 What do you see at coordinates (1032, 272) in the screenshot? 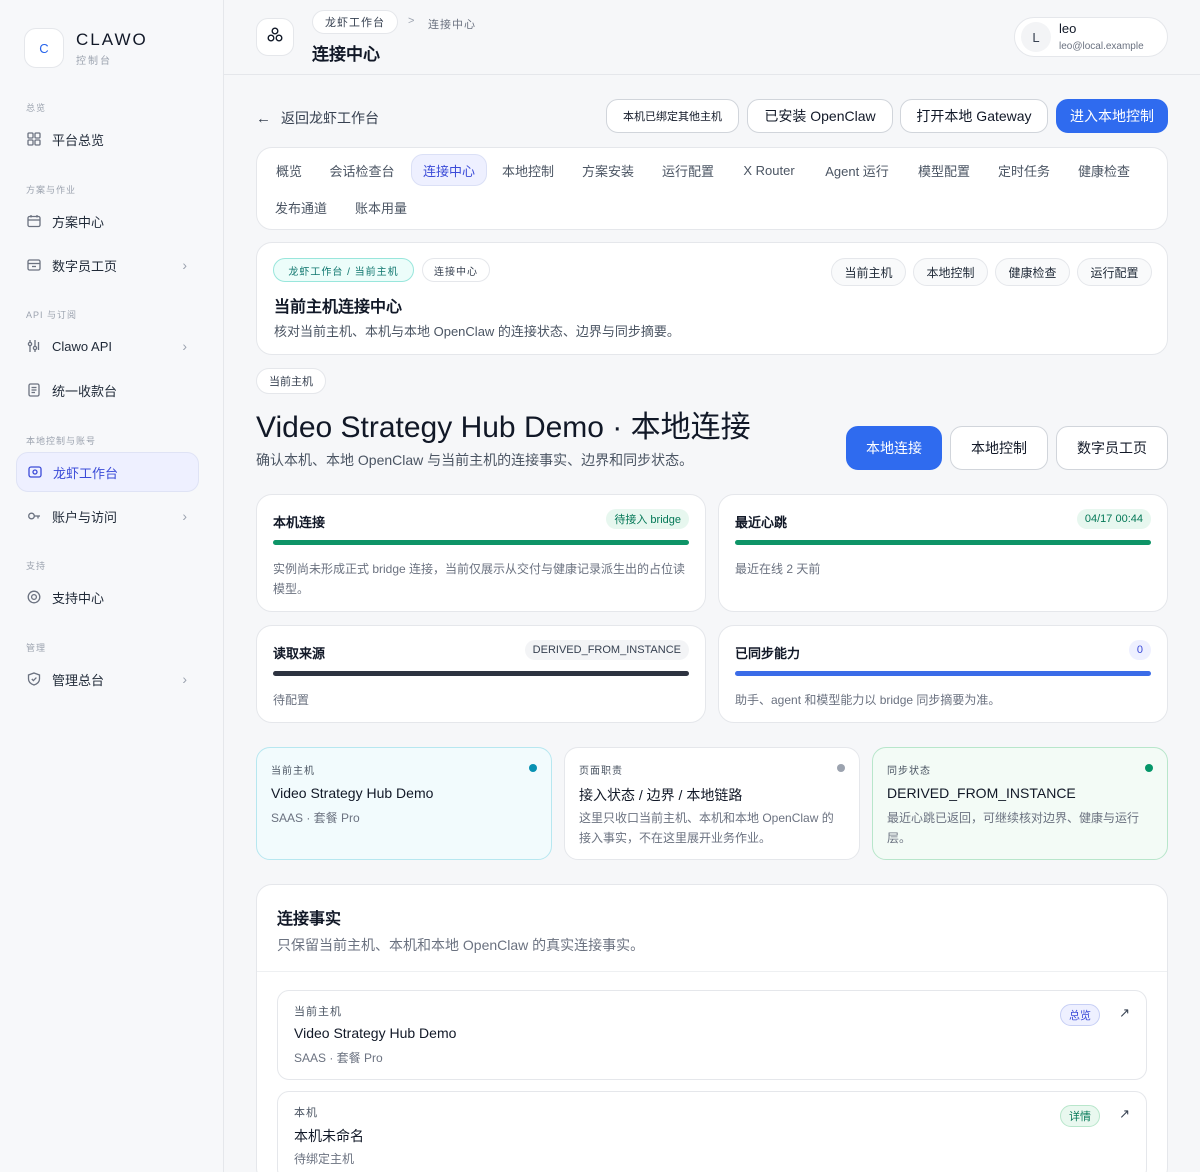
I see `hub-health-check-button: 健康检查` at bounding box center [1032, 272].